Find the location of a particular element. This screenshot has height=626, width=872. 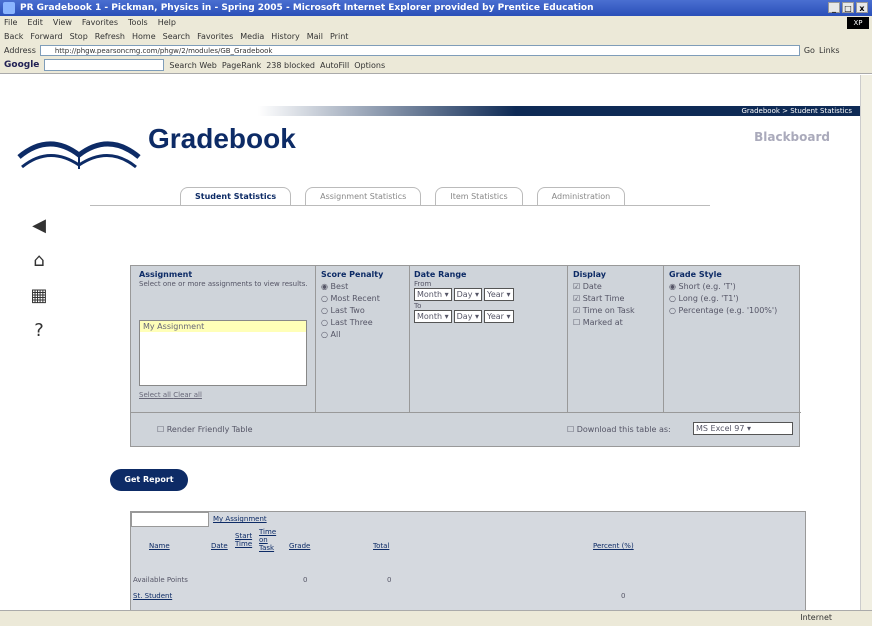

to-date-selects: Month ▾ Day ▾ Year ▾ is located at coordinates (491, 316).